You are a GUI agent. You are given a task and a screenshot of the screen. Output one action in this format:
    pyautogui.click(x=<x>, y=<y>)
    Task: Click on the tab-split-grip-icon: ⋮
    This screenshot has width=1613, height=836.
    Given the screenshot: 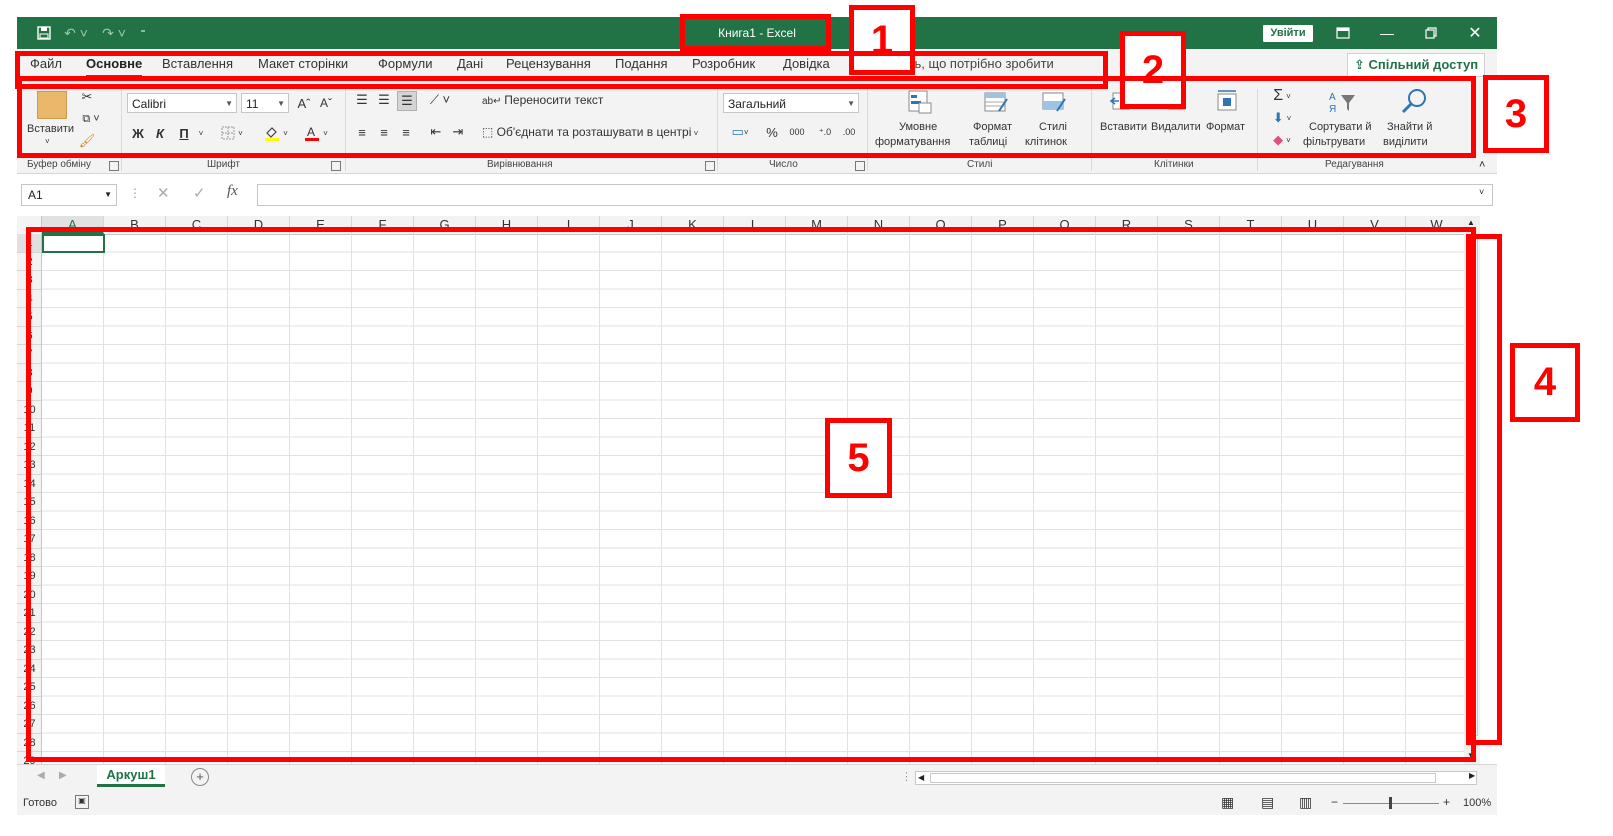 What is the action you would take?
    pyautogui.click(x=906, y=776)
    